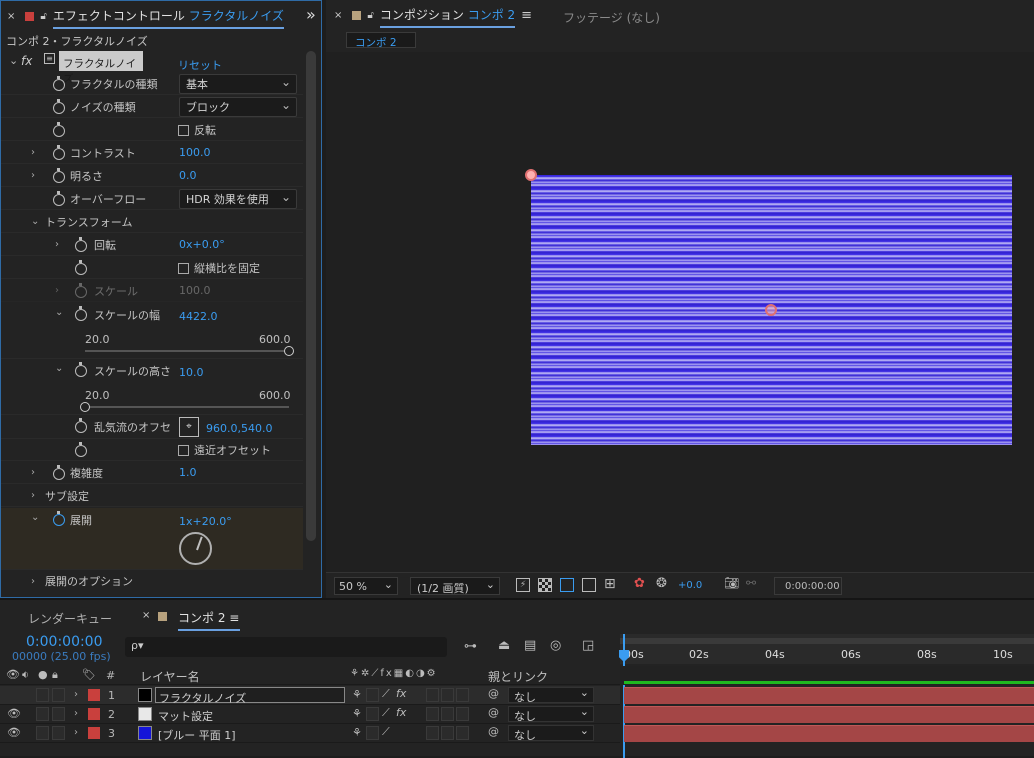 The image size is (1034, 758). I want to click on scale-width-value: 4422.0, so click(198, 316).